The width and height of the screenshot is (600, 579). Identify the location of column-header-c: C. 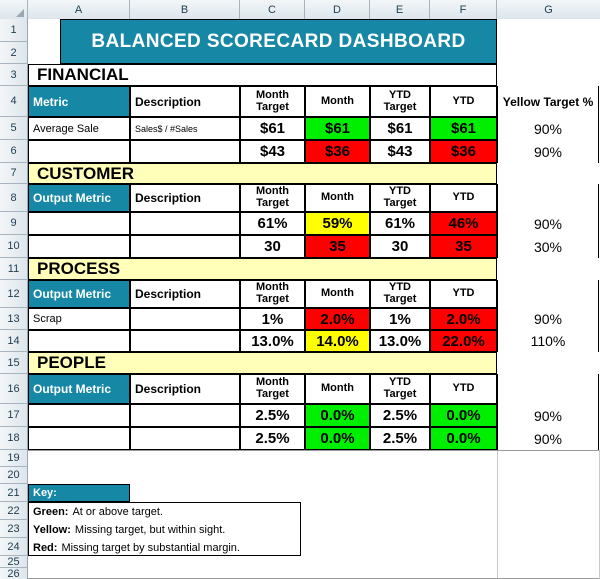
(272, 9).